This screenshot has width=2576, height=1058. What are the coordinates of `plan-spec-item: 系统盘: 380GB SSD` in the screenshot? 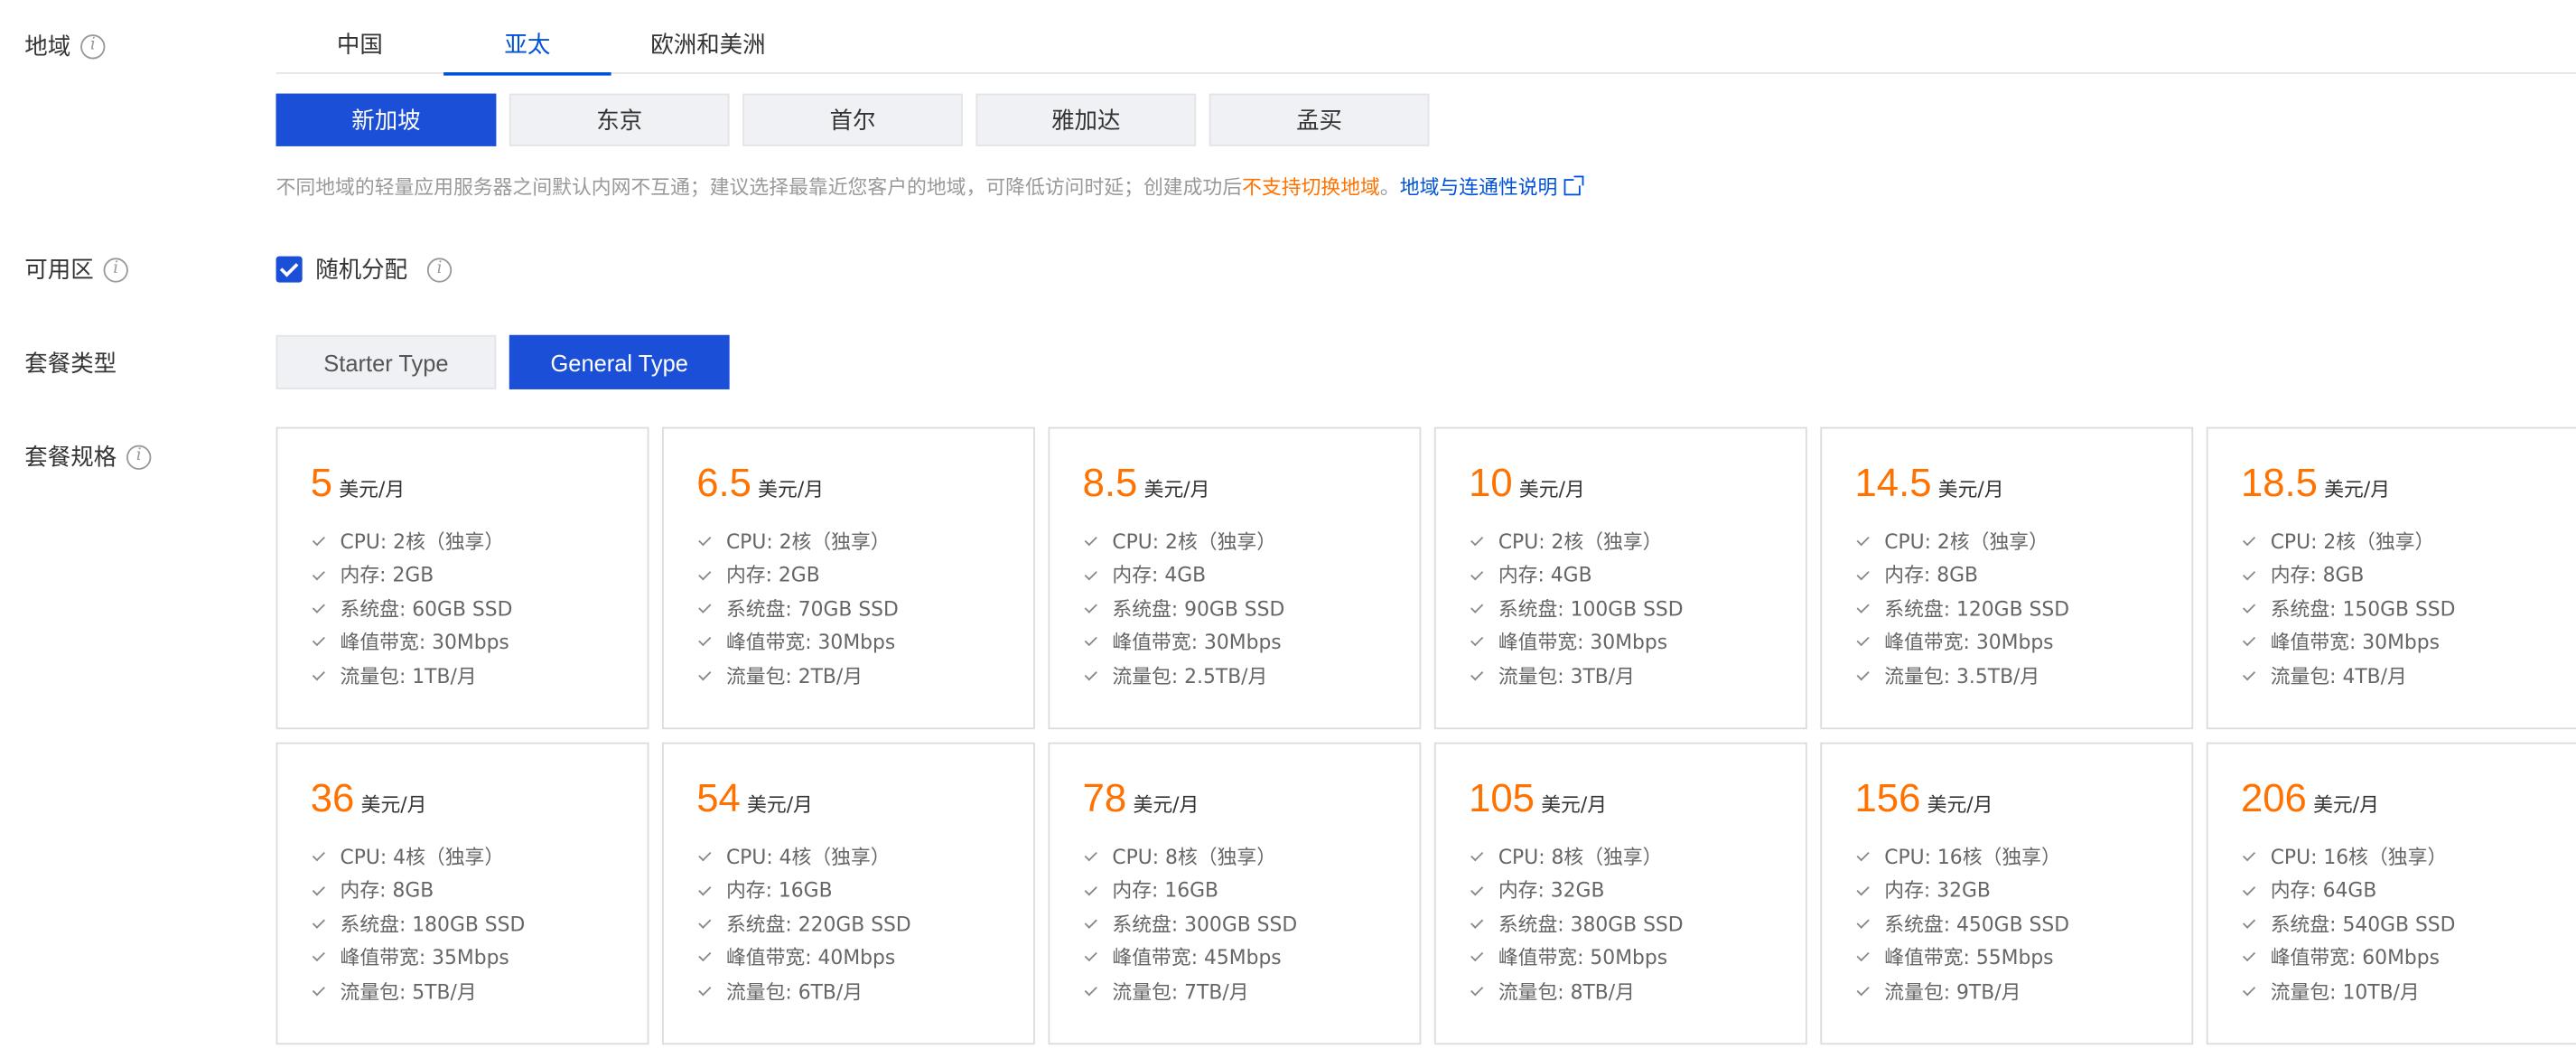 It's located at (1637, 924).